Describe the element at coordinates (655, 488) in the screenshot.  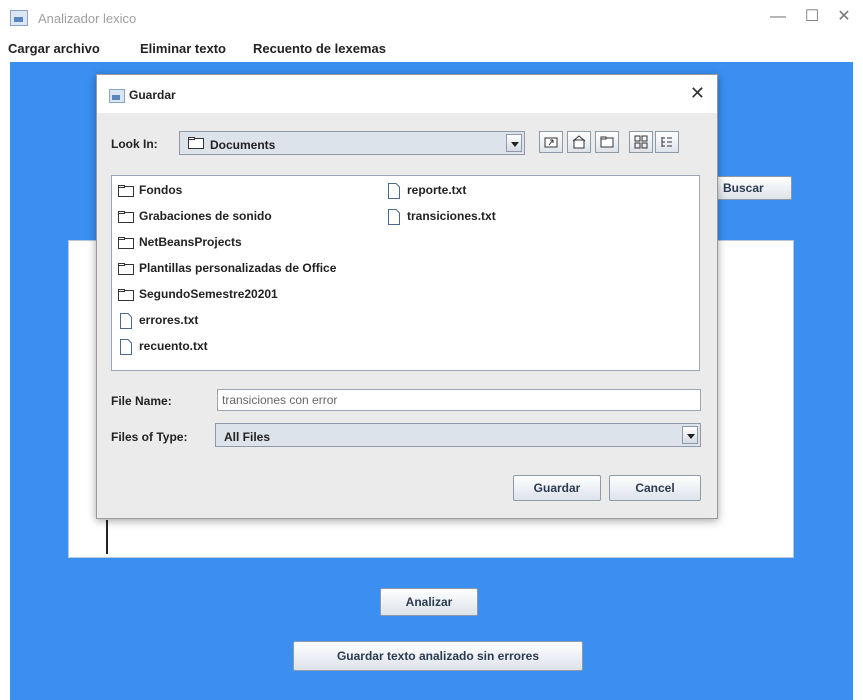
I see `dialog-cancel-button: Cancel` at that location.